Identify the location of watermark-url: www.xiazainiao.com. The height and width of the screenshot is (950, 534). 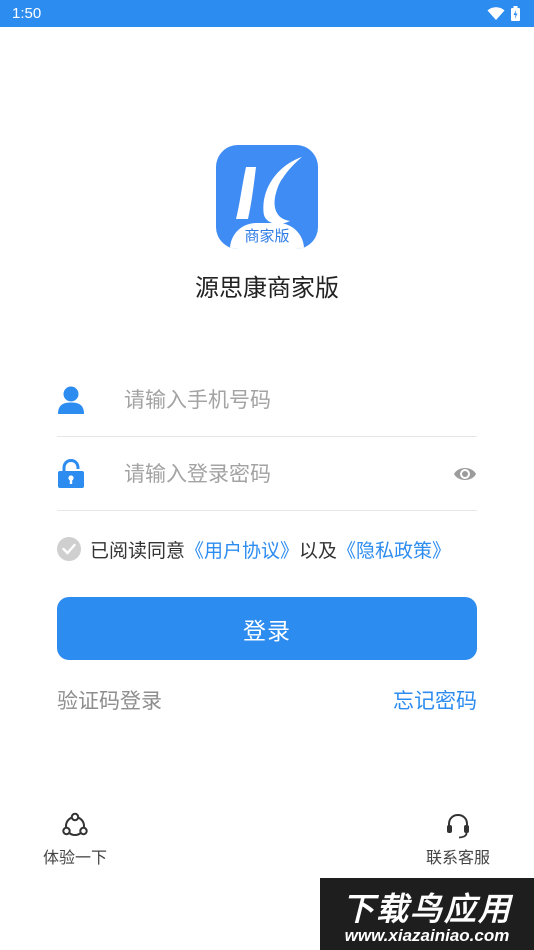
(427, 935).